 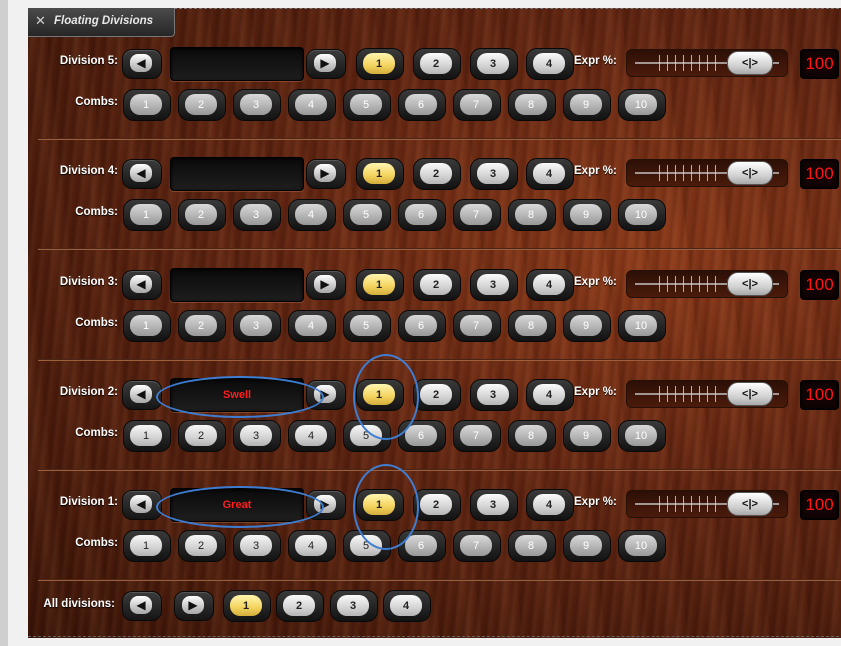 I want to click on all-bank-button-4: 4, so click(x=407, y=606).